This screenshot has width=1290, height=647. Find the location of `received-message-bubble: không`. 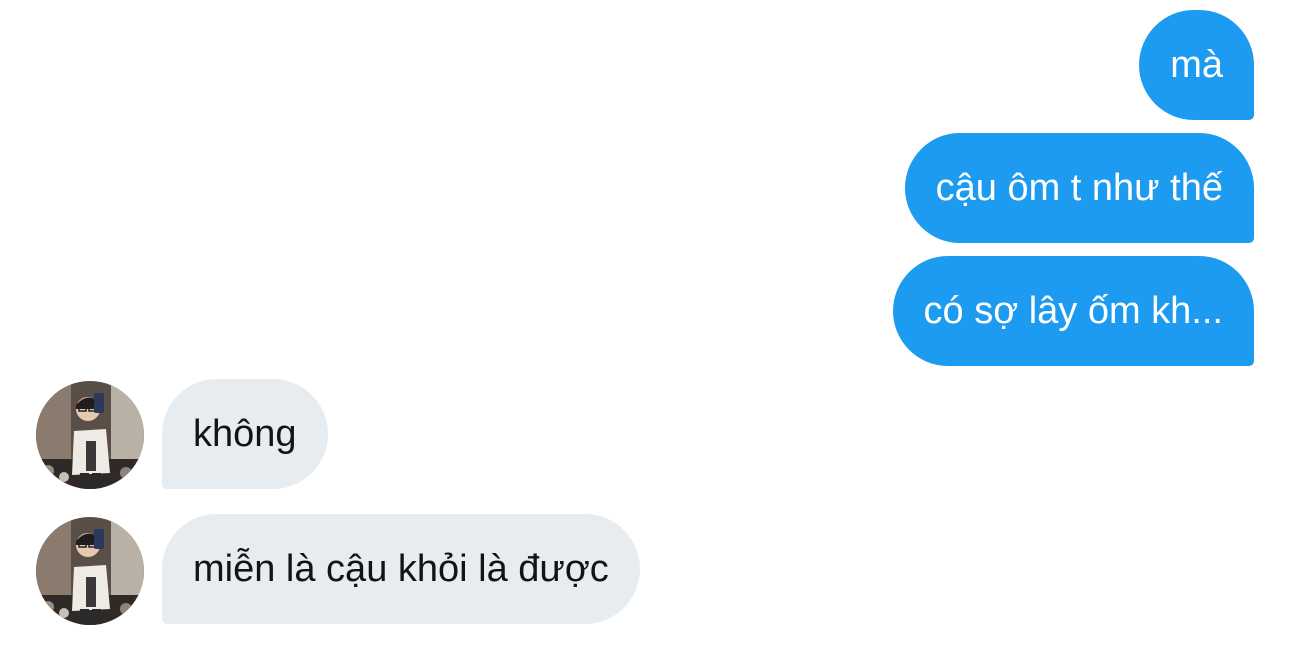

received-message-bubble: không is located at coordinates (245, 434).